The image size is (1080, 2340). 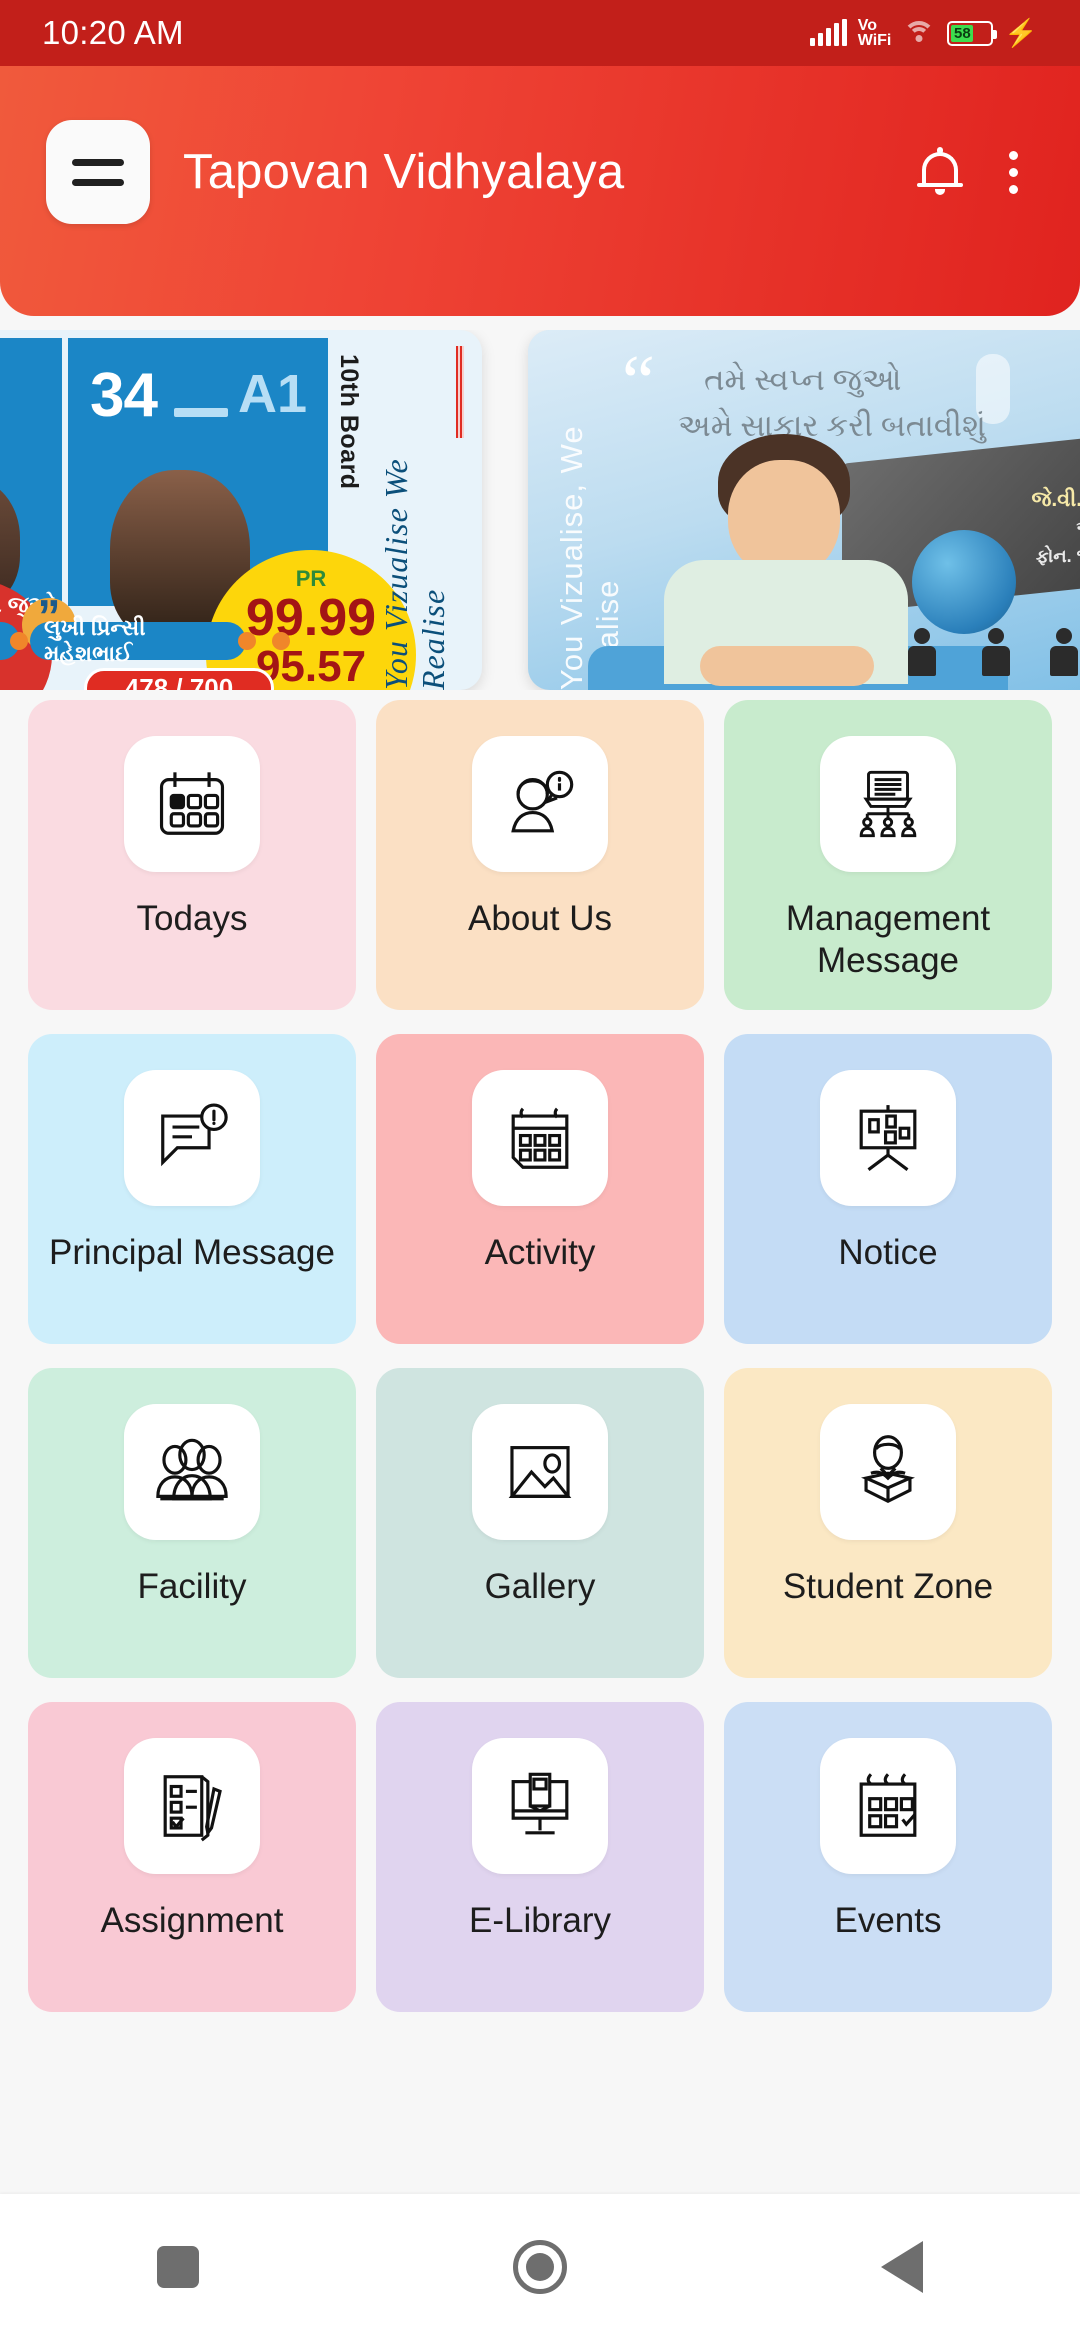 What do you see at coordinates (192, 1806) in the screenshot?
I see `checklist-pen-icon` at bounding box center [192, 1806].